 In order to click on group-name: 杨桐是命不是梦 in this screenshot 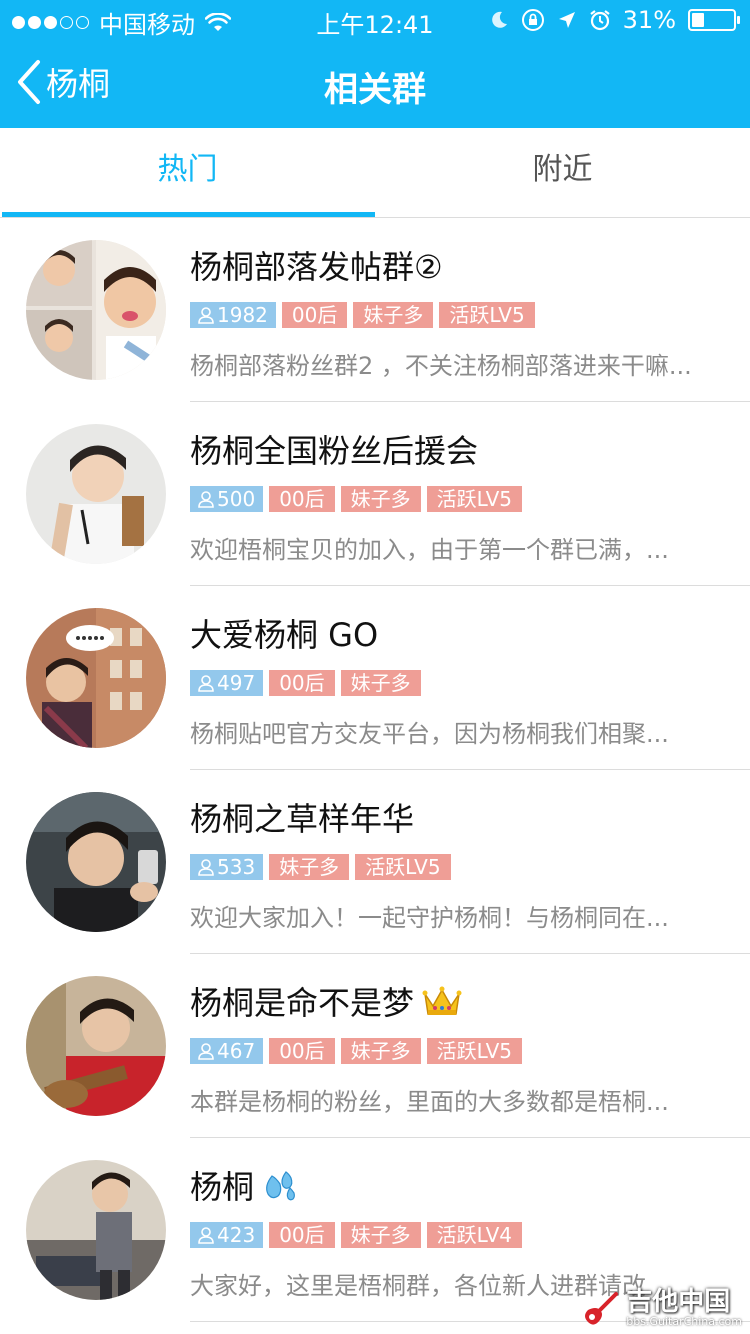, I will do `click(326, 1001)`.